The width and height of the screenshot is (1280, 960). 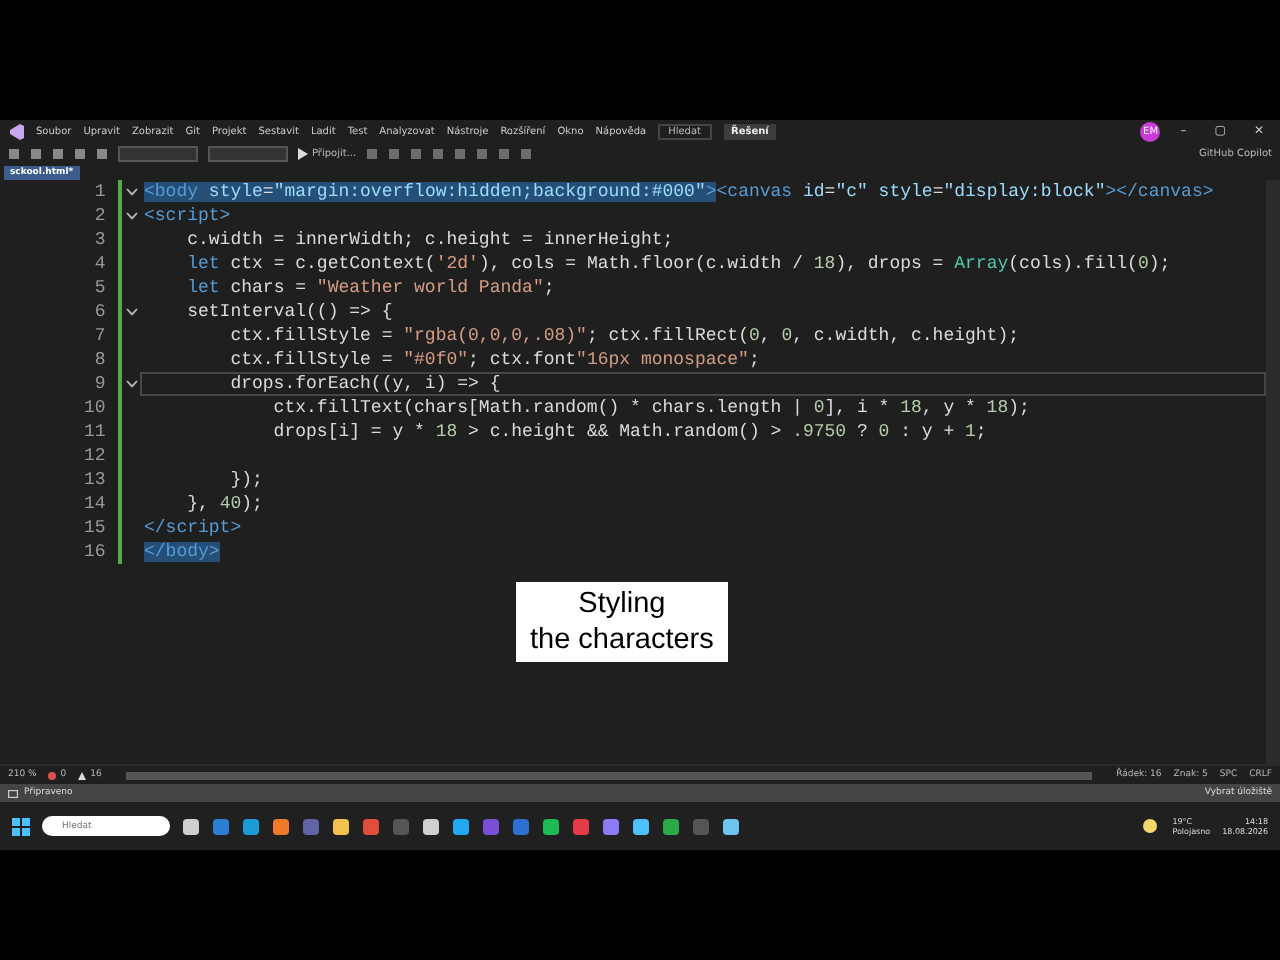 What do you see at coordinates (94, 456) in the screenshot?
I see `line-number: 12` at bounding box center [94, 456].